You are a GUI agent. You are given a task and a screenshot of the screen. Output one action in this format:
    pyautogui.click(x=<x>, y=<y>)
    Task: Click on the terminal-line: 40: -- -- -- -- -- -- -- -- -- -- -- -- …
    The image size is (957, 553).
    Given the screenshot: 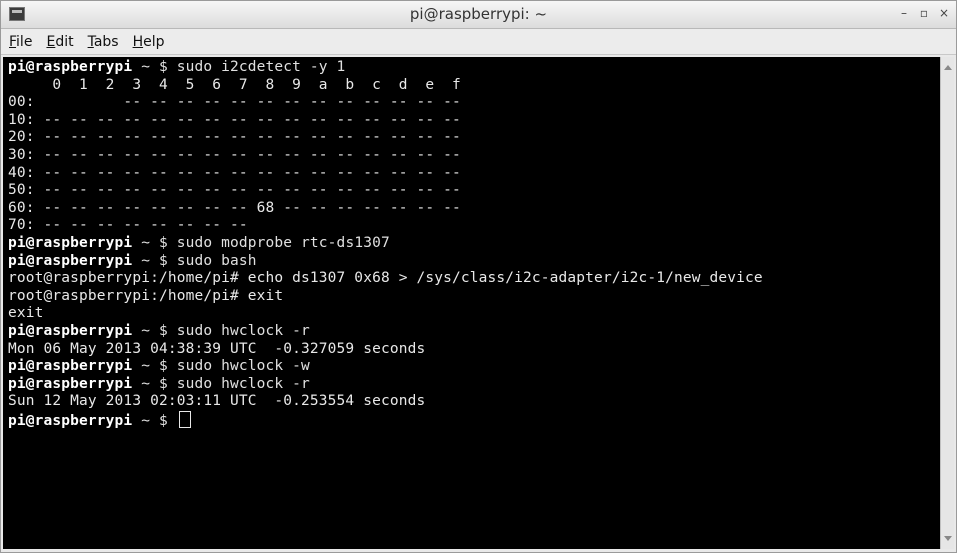 What is the action you would take?
    pyautogui.click(x=234, y=172)
    